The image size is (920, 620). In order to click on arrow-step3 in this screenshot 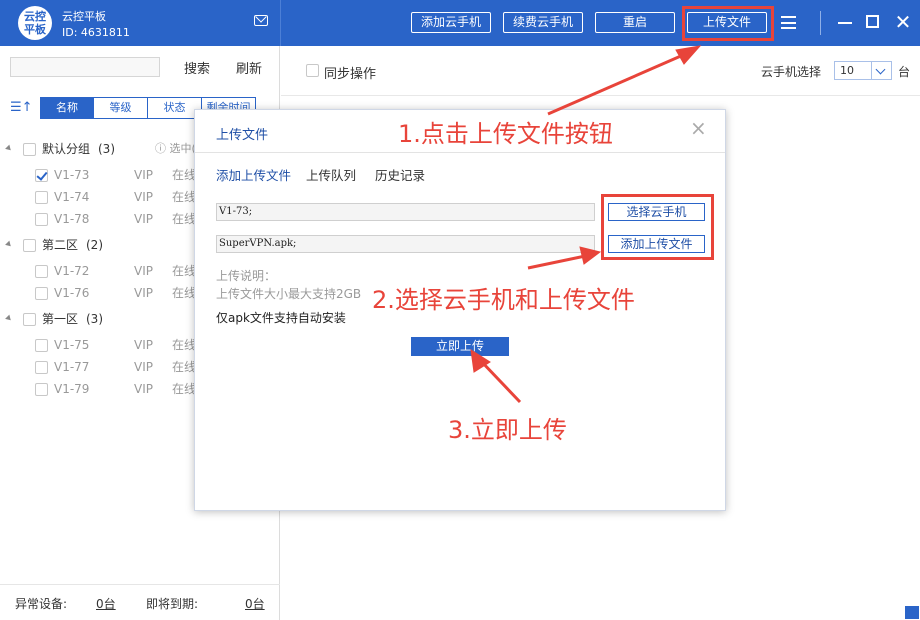, I will do `click(500, 381)`.